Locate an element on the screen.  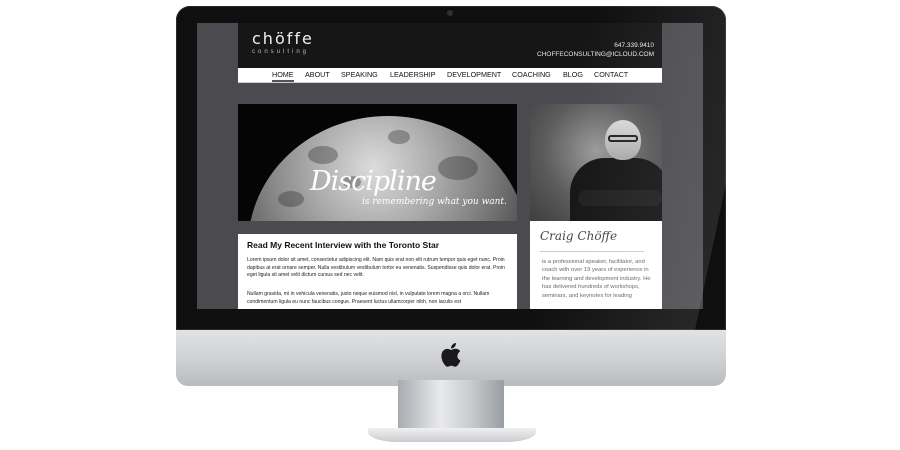
hero-title: Discipline is located at coordinates (373, 181).